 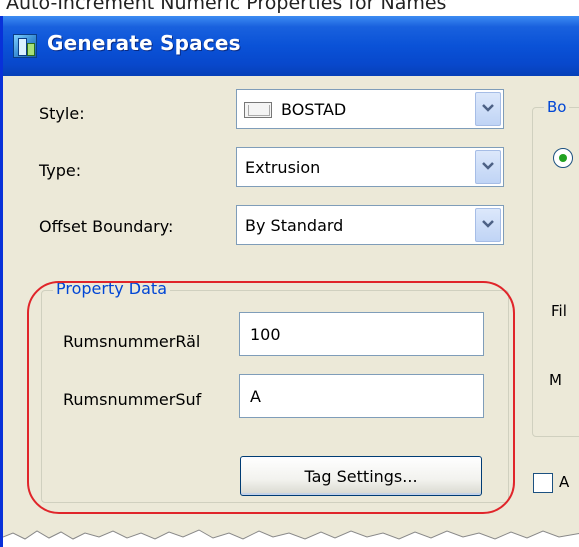 I want to click on offset-boundary-dropdown-button, so click(x=488, y=225).